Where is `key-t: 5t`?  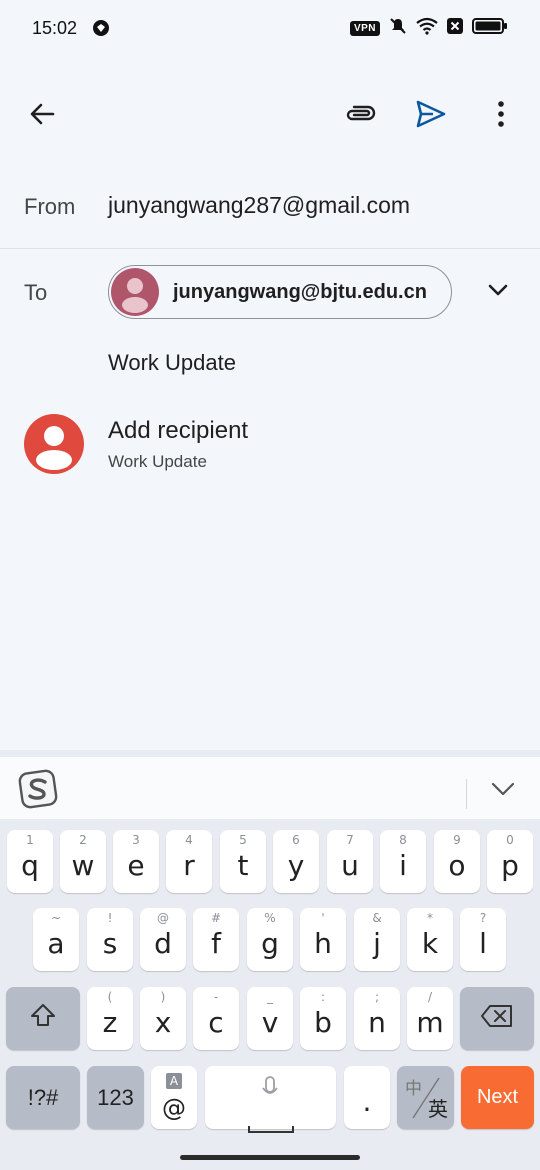
key-t: 5t is located at coordinates (243, 861).